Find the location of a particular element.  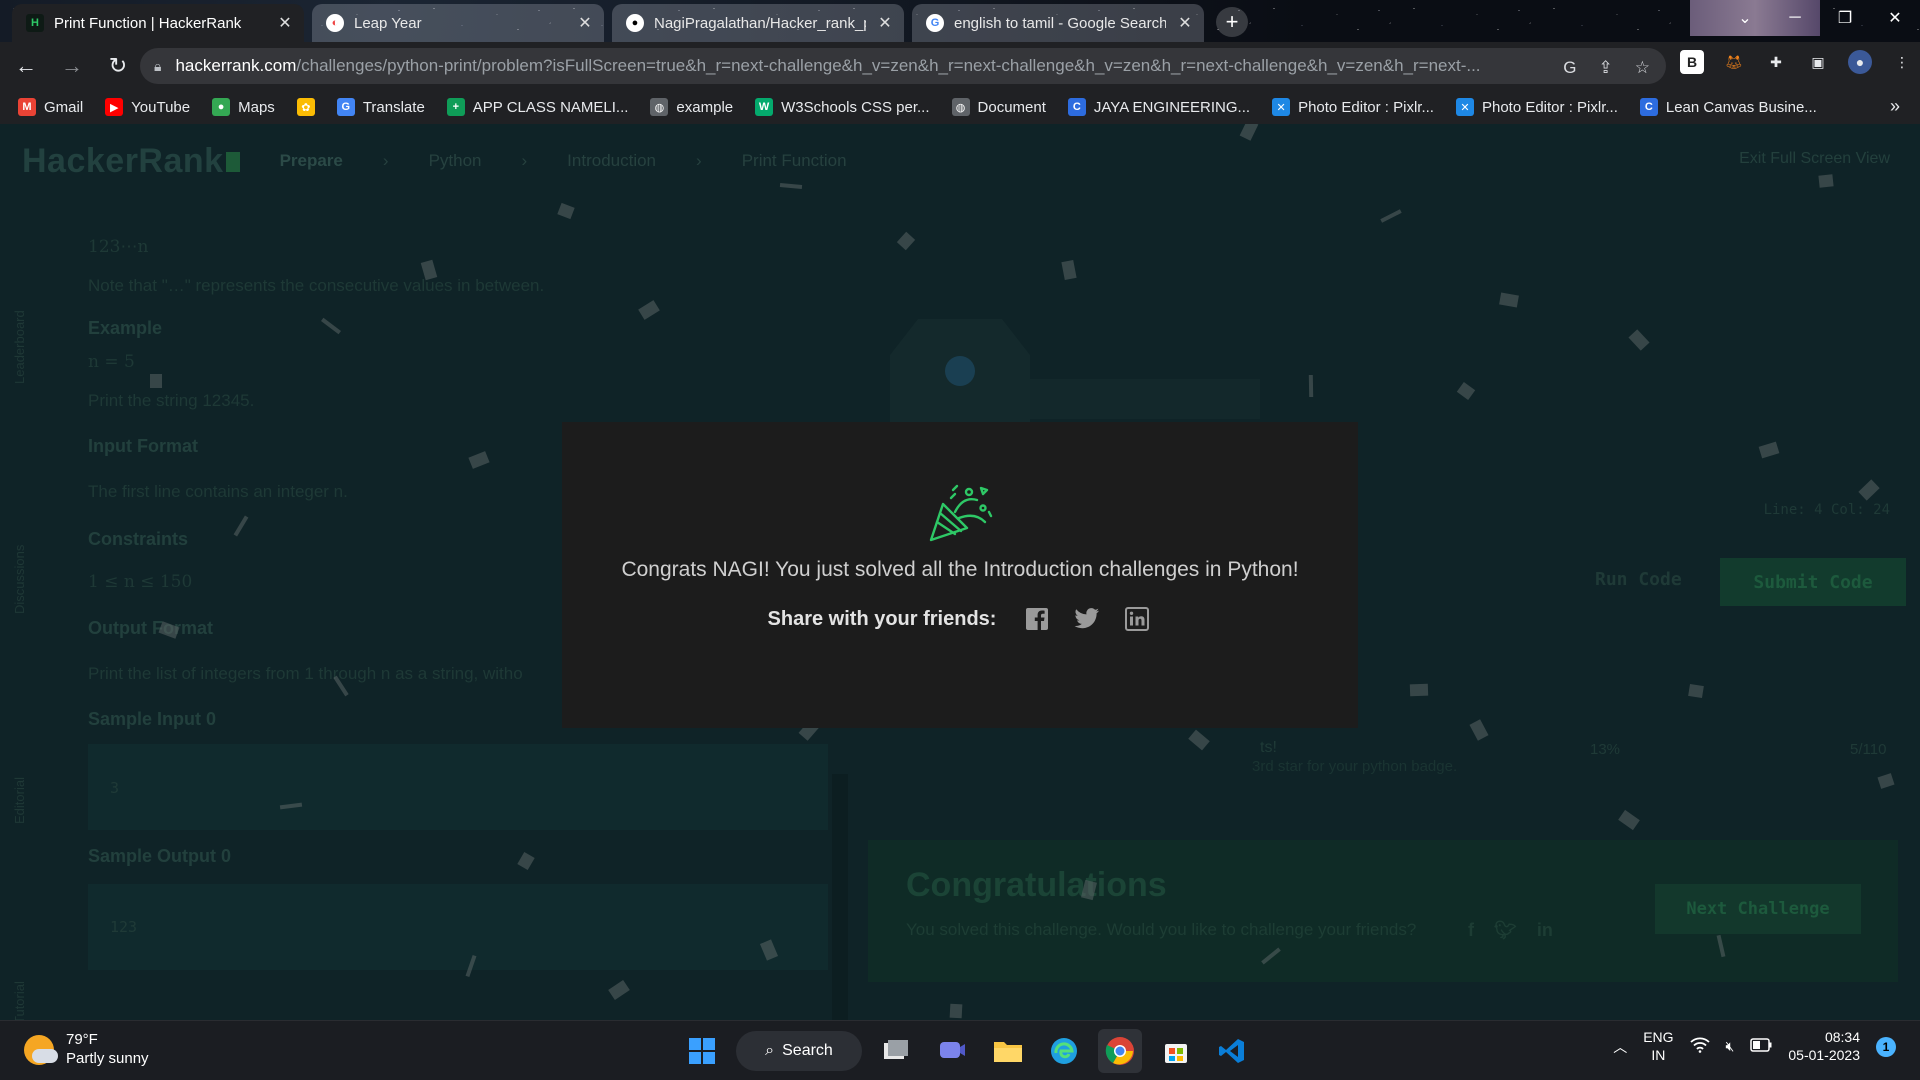

twitter-share-icon is located at coordinates (1087, 619).